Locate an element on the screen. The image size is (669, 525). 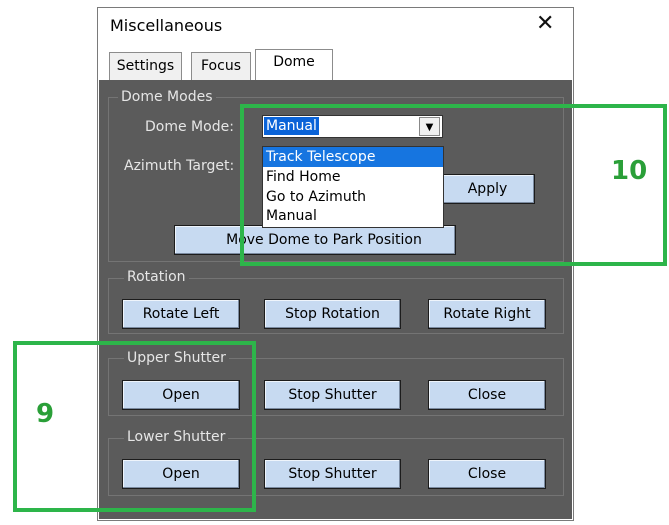
annotation-number-10: 10 is located at coordinates (629, 171).